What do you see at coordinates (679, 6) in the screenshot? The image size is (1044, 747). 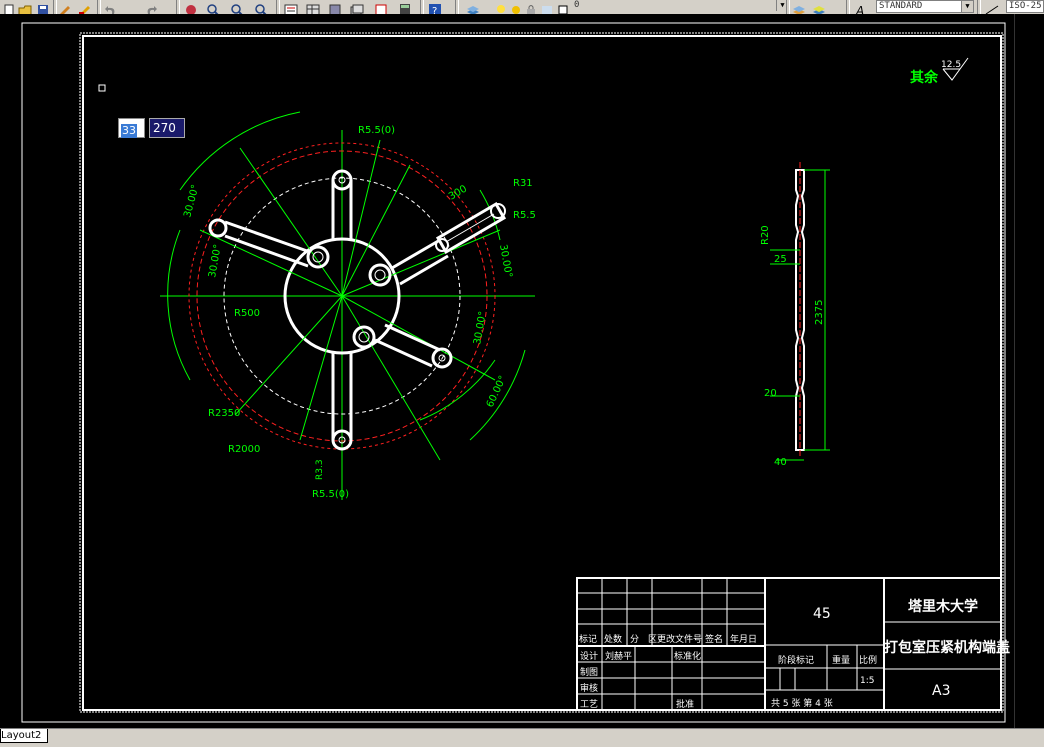 I see `layer-dropdown: 0 ▼` at bounding box center [679, 6].